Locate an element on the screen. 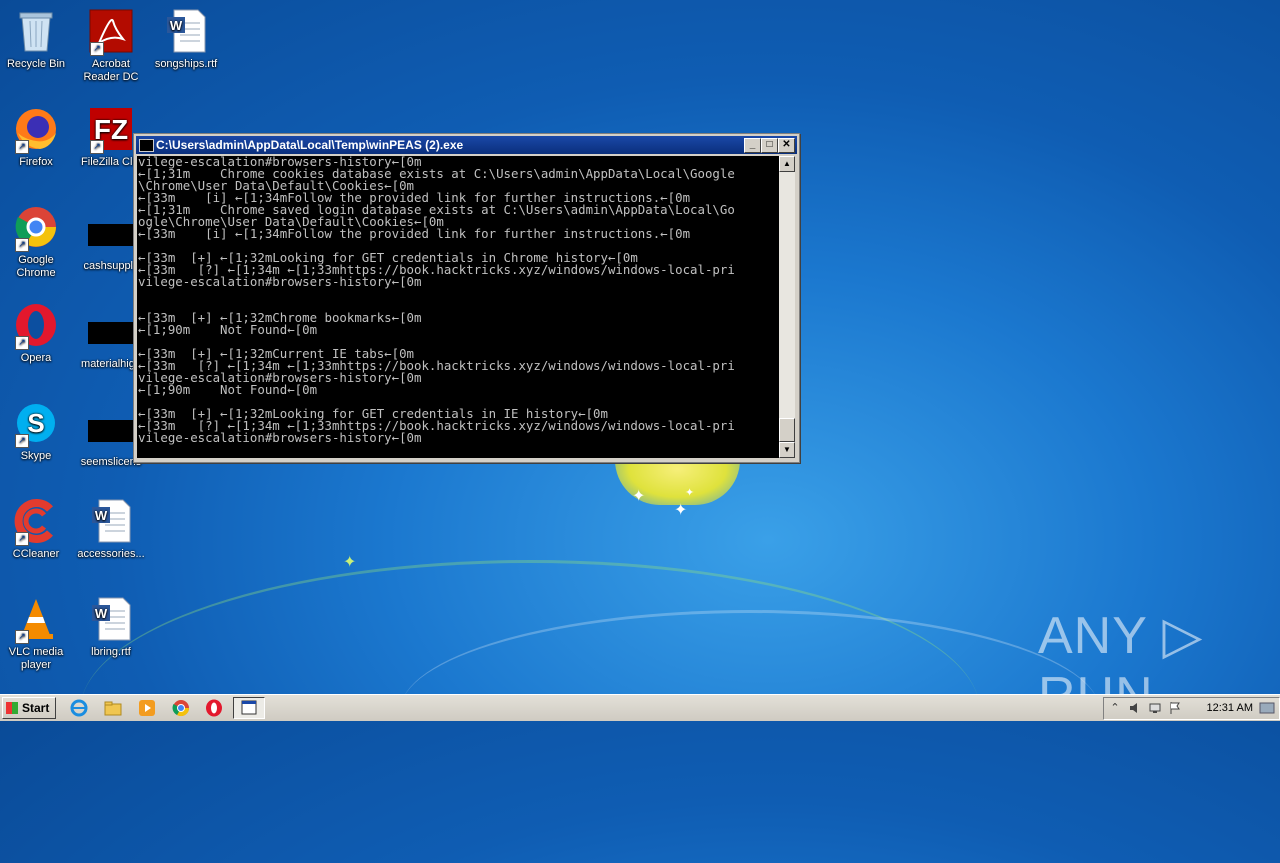 The width and height of the screenshot is (1280, 863). svg-text: S is located at coordinates (35, 423).